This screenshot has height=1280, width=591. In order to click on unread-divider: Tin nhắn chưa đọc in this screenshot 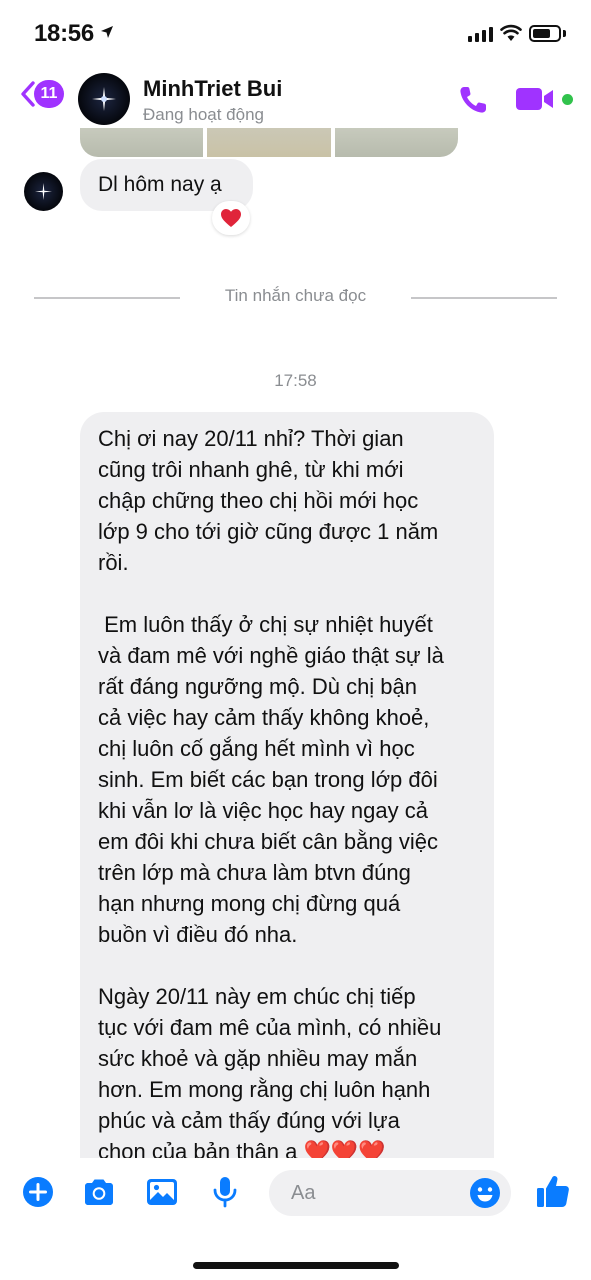, I will do `click(295, 298)`.